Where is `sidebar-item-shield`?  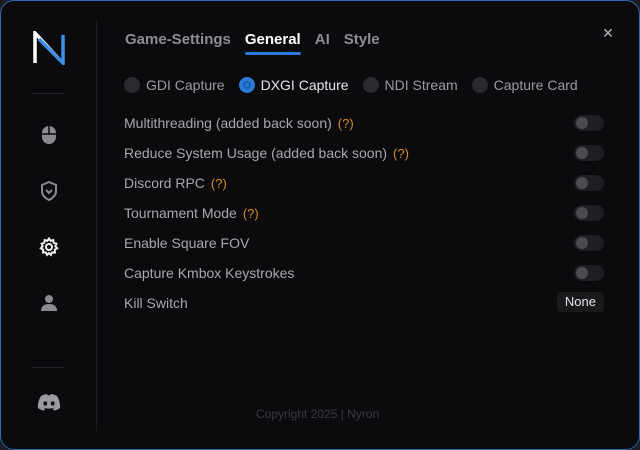 sidebar-item-shield is located at coordinates (49, 191).